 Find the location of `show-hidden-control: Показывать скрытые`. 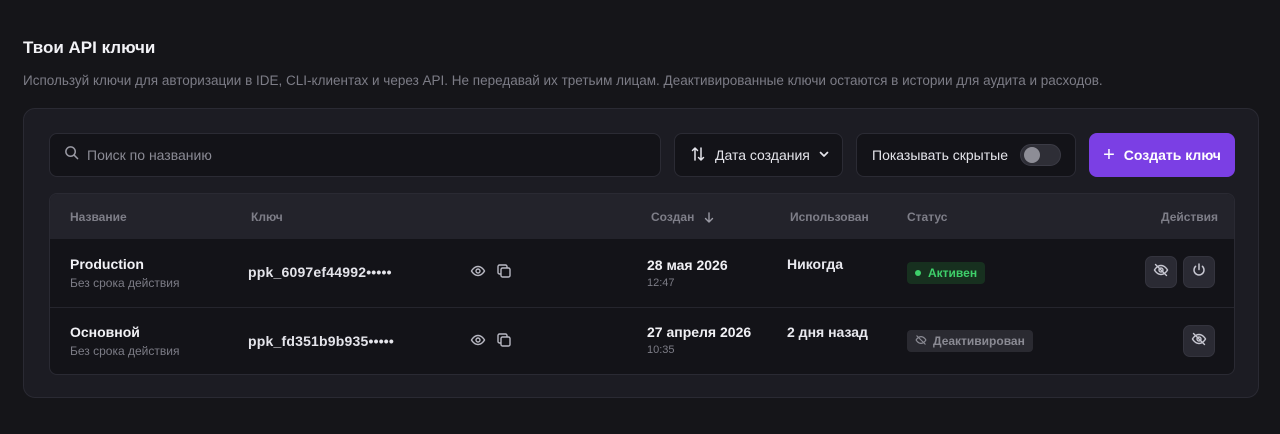

show-hidden-control: Показывать скрытые is located at coordinates (966, 155).